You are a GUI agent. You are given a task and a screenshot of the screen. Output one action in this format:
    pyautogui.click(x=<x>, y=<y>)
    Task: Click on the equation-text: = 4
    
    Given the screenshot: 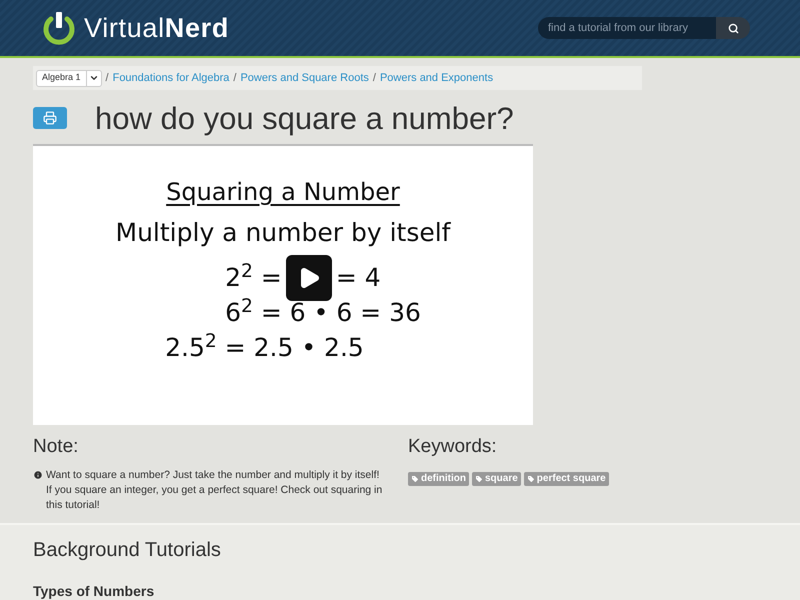 What is the action you would take?
    pyautogui.click(x=358, y=277)
    